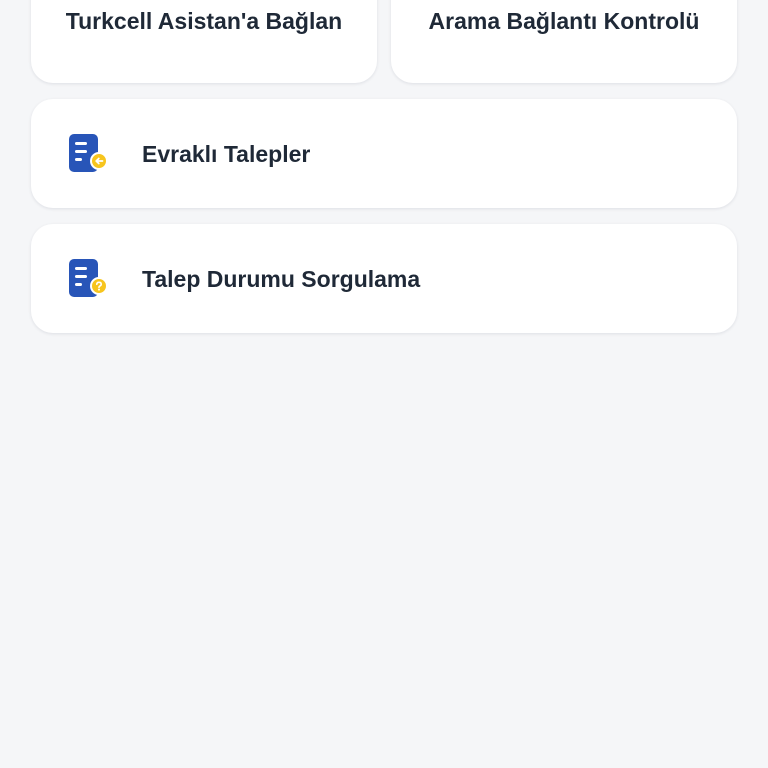  What do you see at coordinates (88, 278) in the screenshot?
I see `document-question-icon` at bounding box center [88, 278].